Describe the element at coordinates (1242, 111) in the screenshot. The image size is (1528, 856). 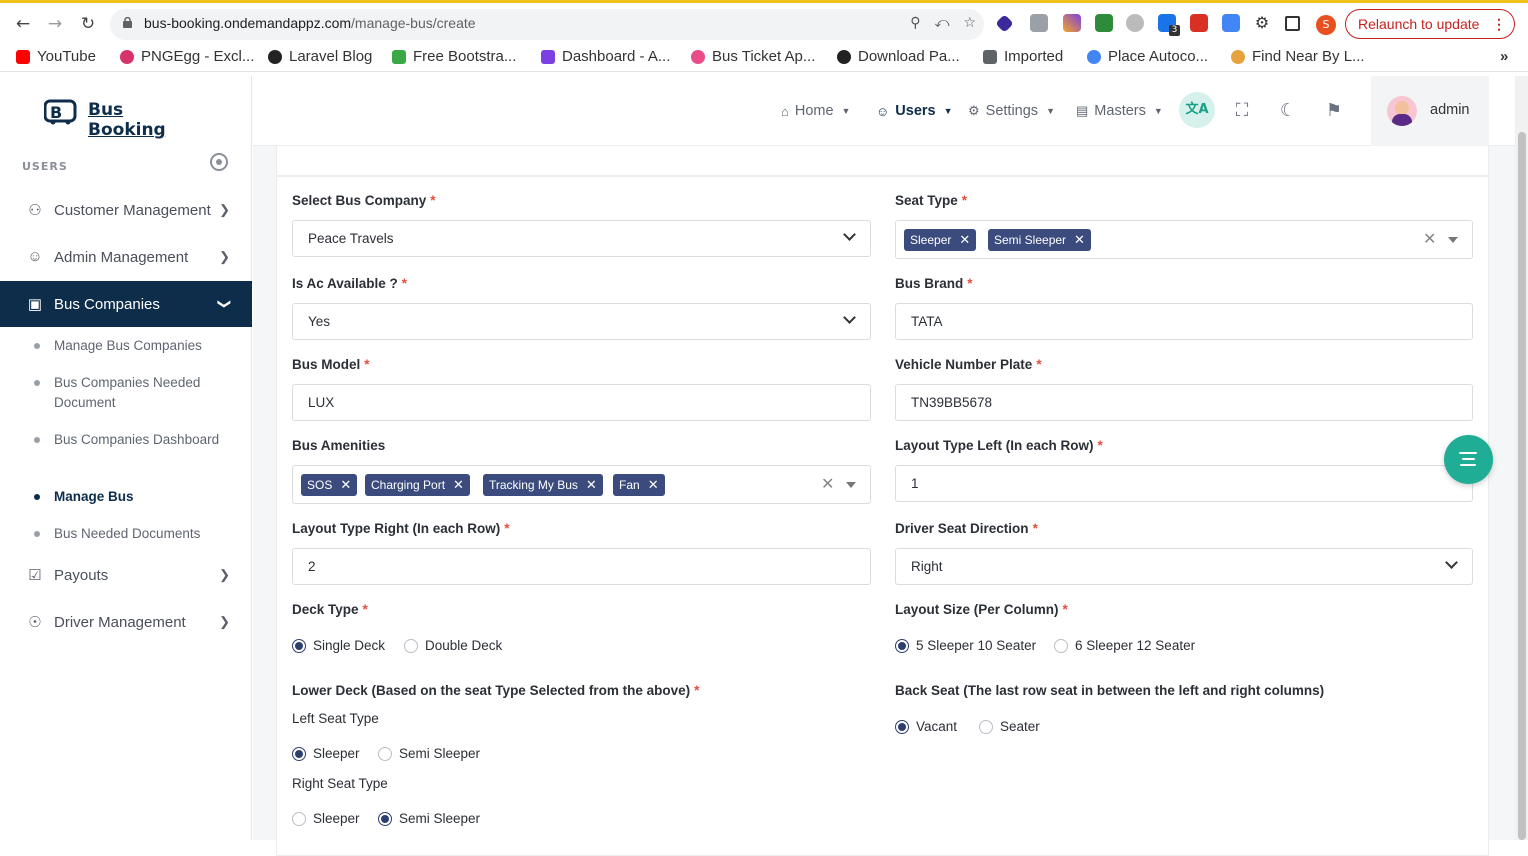
I see `fullscreen-icon: ⛶` at that location.